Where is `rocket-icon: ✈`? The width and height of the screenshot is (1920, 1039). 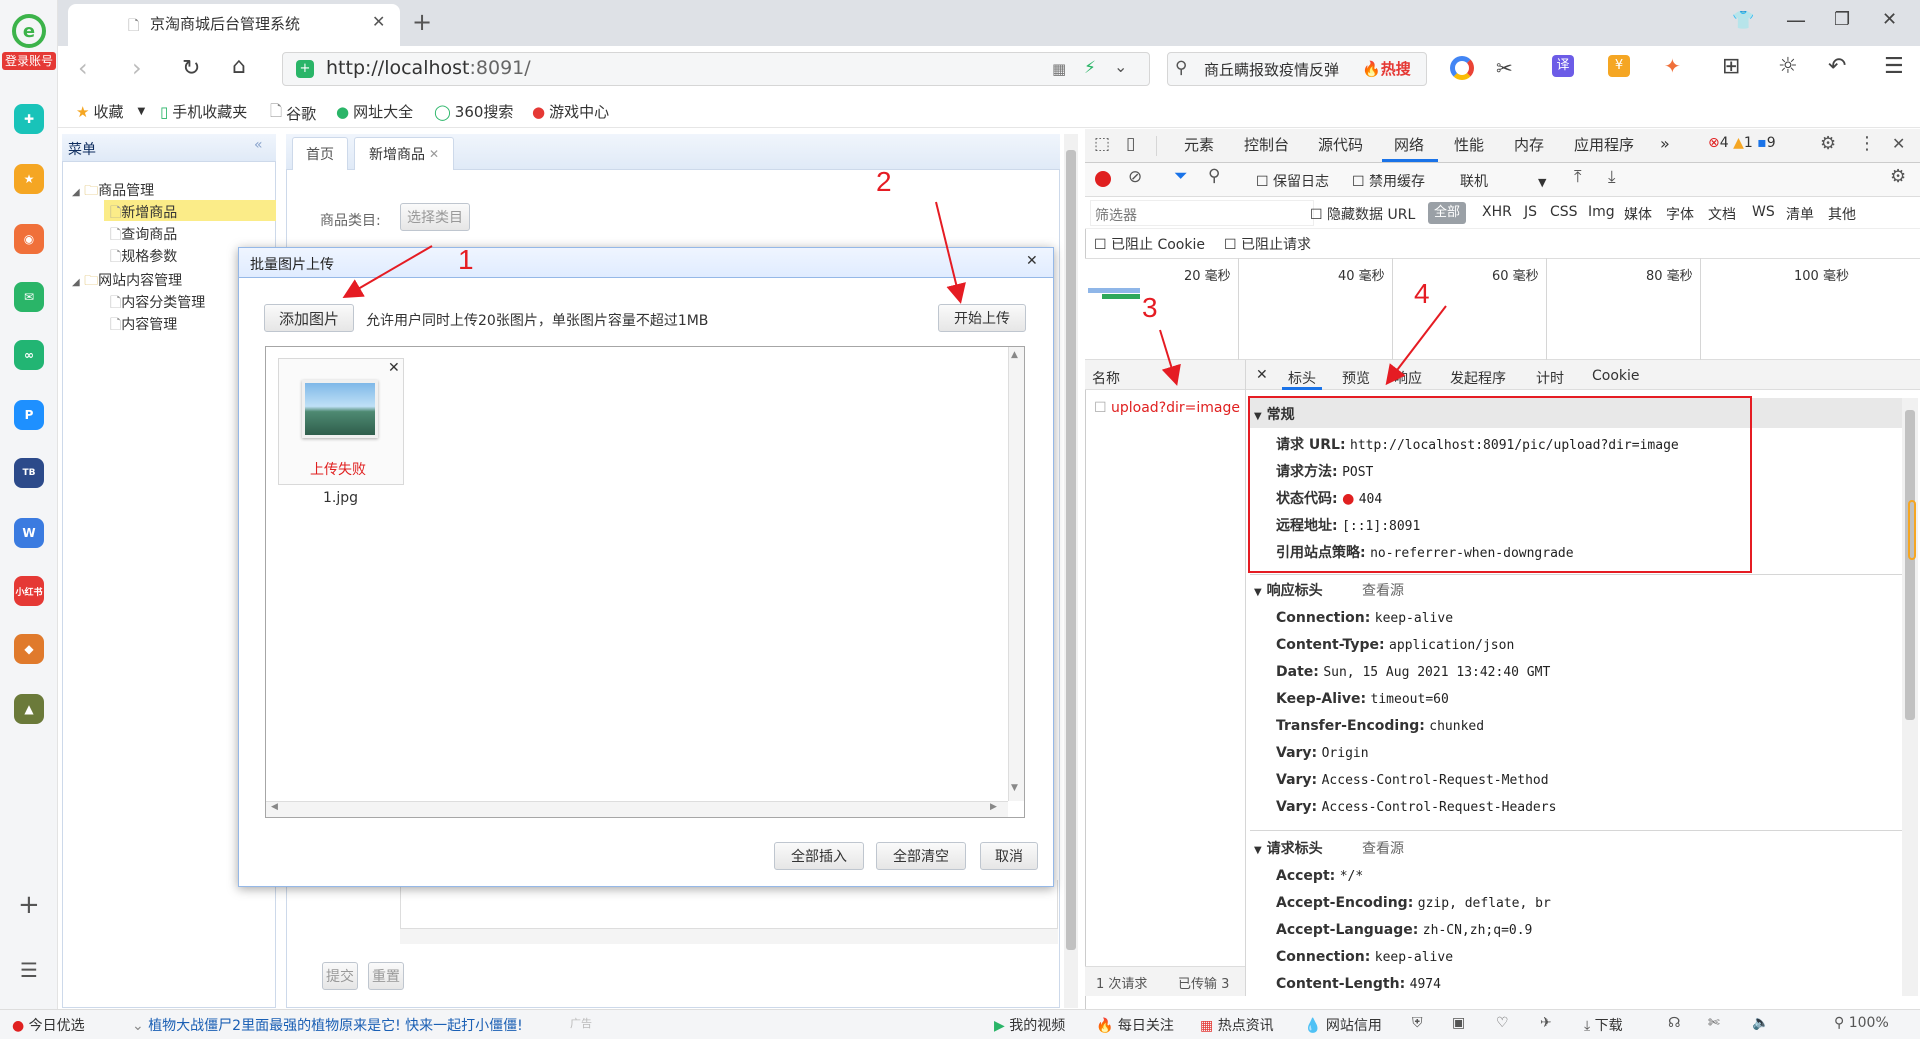
rocket-icon: ✈ is located at coordinates (1546, 1023).